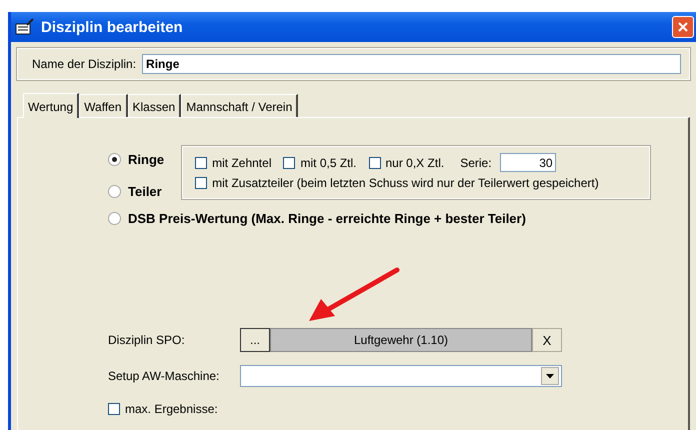 The width and height of the screenshot is (696, 430). What do you see at coordinates (401, 340) in the screenshot?
I see `discipline-field: Luftgewehr (1.10)` at bounding box center [401, 340].